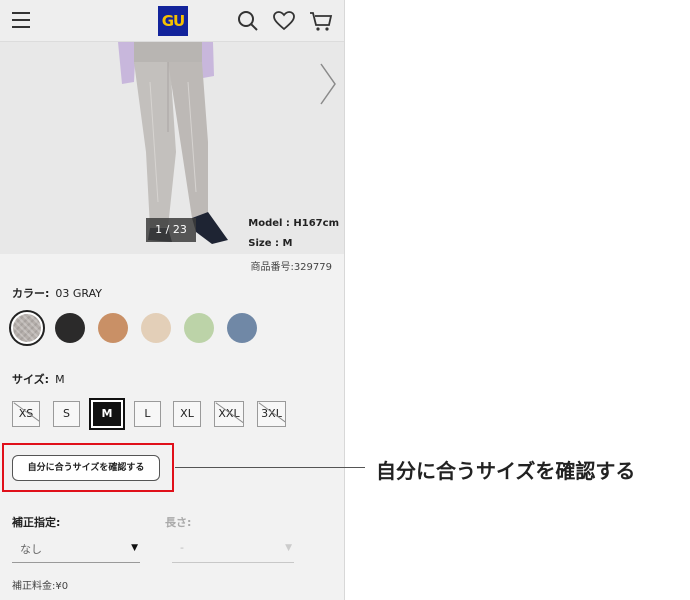 Image resolution: width=690 pixels, height=600 pixels. What do you see at coordinates (291, 267) in the screenshot?
I see `product-number: 商品番号:329779` at bounding box center [291, 267].